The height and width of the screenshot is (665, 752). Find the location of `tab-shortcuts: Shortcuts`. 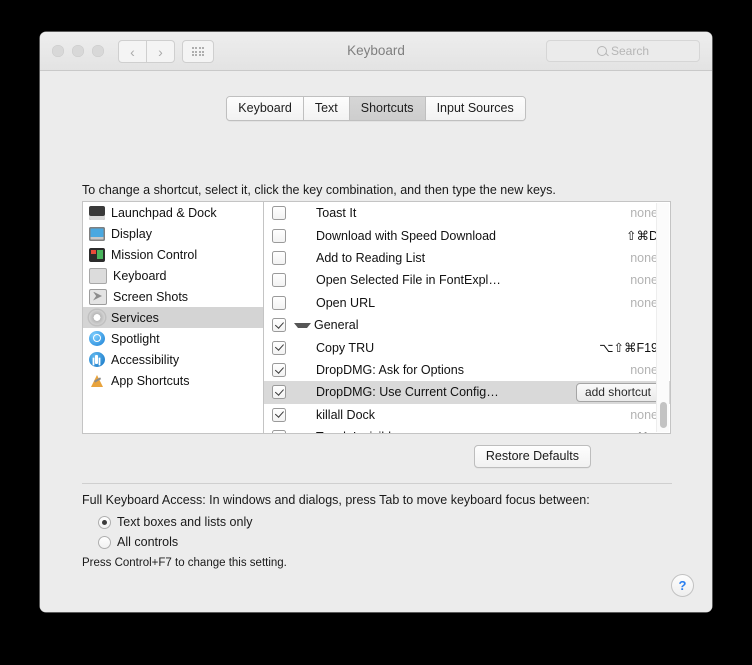

tab-shortcuts: Shortcuts is located at coordinates (387, 108).